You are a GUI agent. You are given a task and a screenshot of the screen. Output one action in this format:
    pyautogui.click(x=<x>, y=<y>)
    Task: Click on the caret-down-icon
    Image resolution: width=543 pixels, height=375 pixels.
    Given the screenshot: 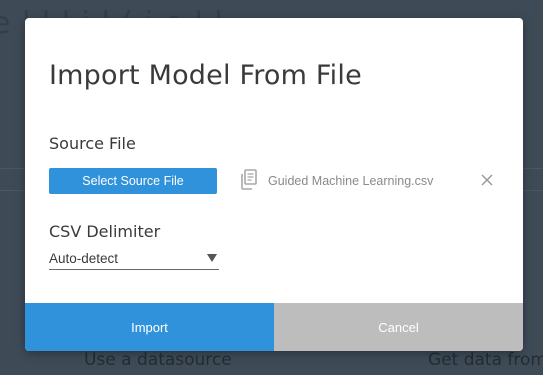 What is the action you would take?
    pyautogui.click(x=212, y=258)
    